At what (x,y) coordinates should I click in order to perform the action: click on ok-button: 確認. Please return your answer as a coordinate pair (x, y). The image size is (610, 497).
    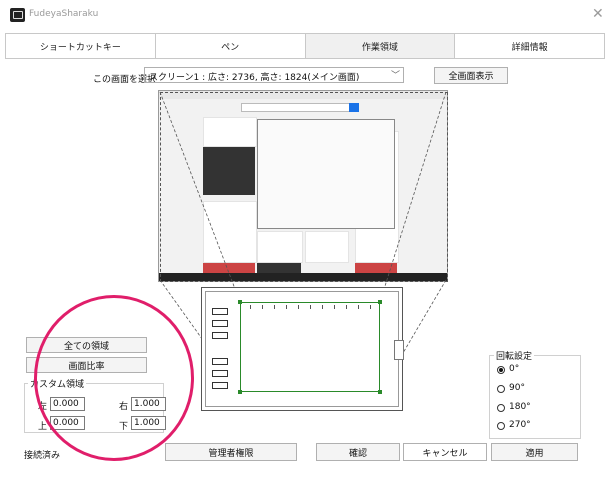
    Looking at the image, I should click on (358, 452).